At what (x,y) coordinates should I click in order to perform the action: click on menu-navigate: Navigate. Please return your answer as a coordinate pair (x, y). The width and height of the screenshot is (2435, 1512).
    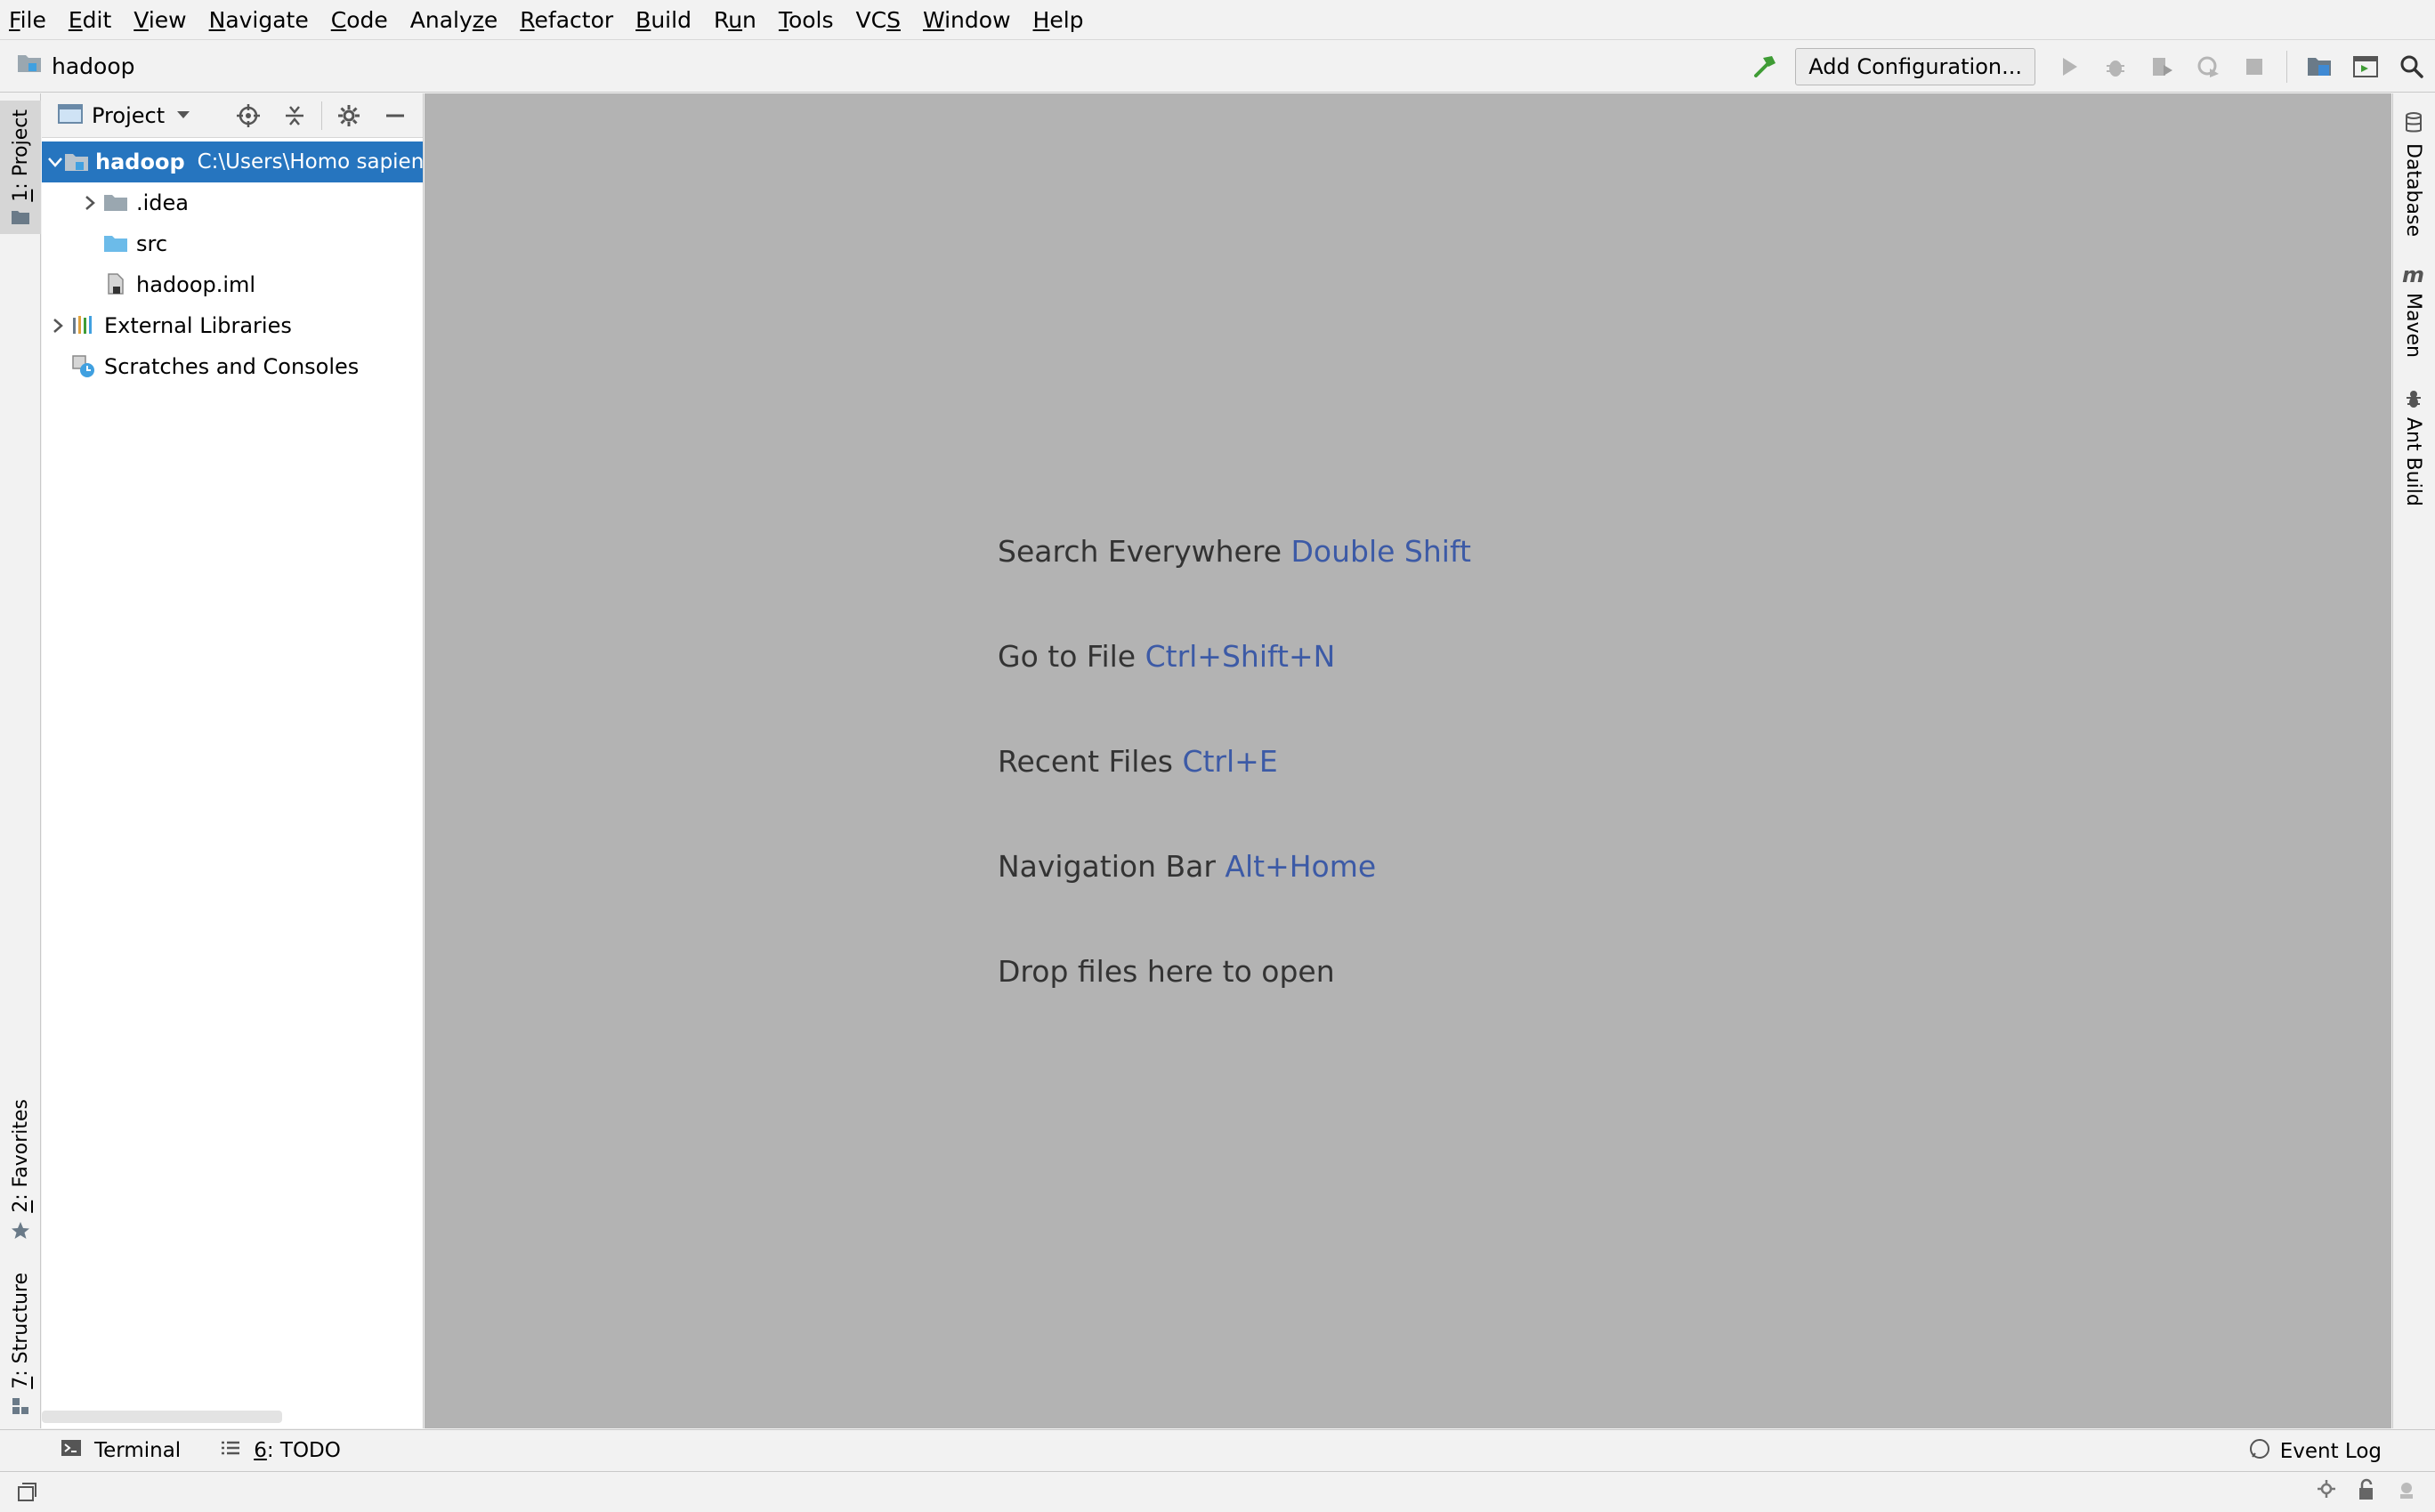
    Looking at the image, I should click on (264, 20).